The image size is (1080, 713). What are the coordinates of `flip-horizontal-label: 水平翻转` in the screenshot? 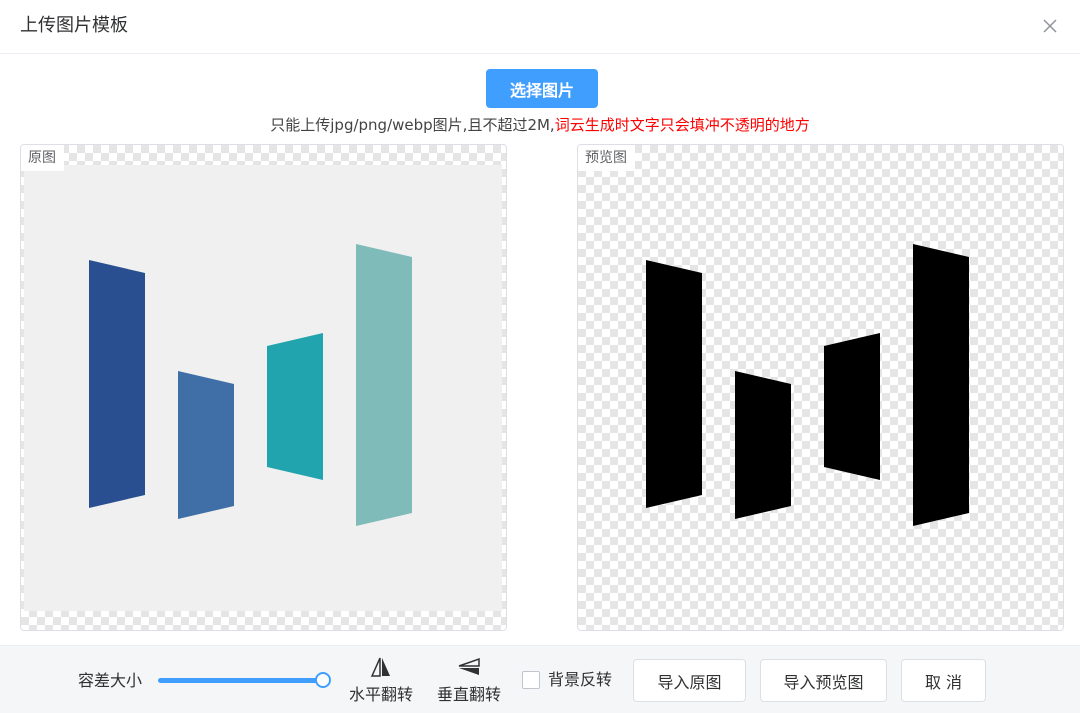 It's located at (380, 694).